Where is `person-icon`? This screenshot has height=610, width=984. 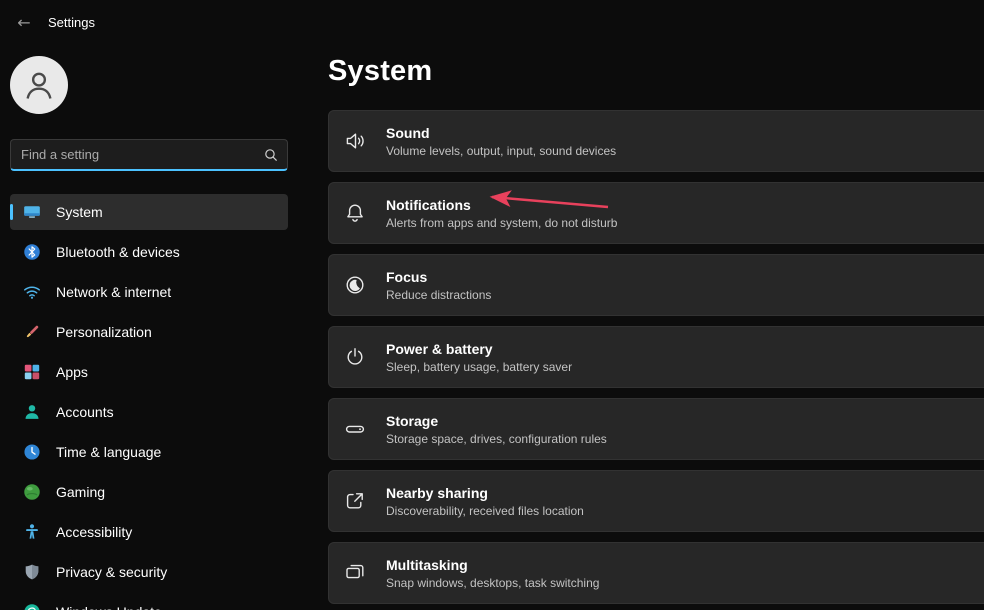
person-icon is located at coordinates (39, 85).